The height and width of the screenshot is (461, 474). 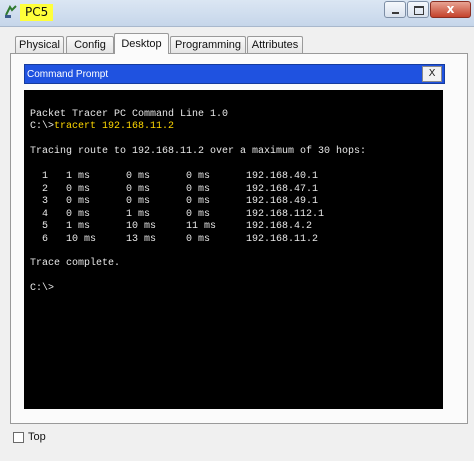 I want to click on tab-physical: Physical, so click(x=39, y=44).